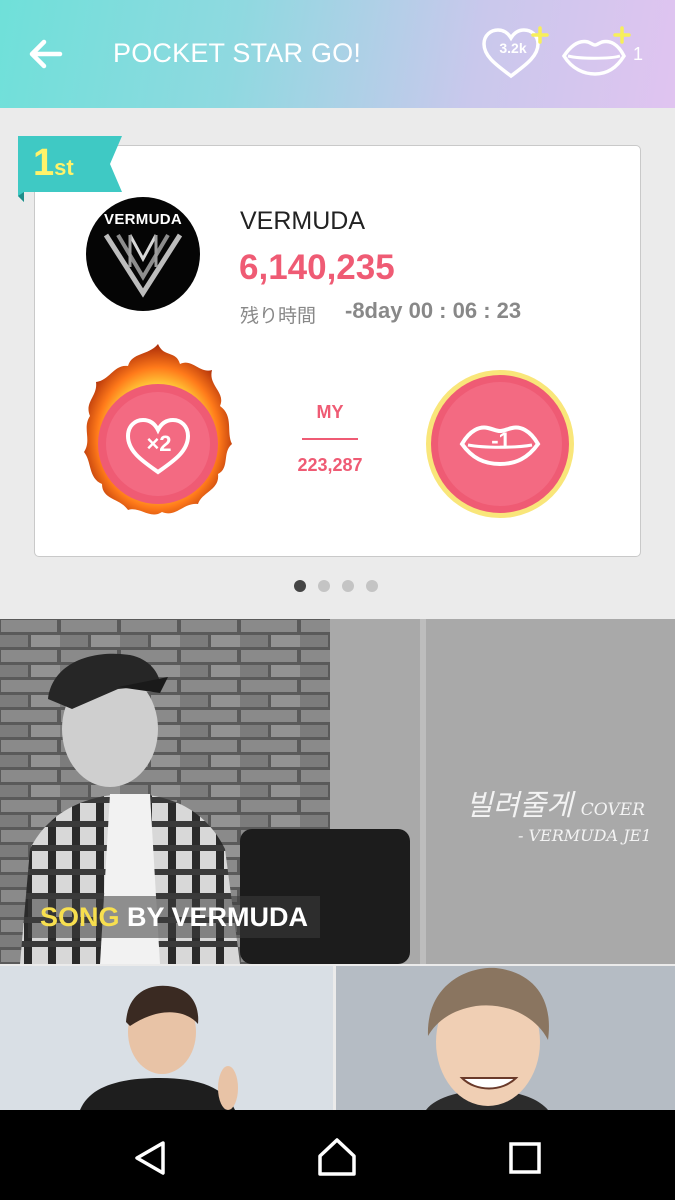 This screenshot has width=675, height=1200. Describe the element at coordinates (214, 917) in the screenshot. I see `caption-rest: BY VERMUDA` at that location.